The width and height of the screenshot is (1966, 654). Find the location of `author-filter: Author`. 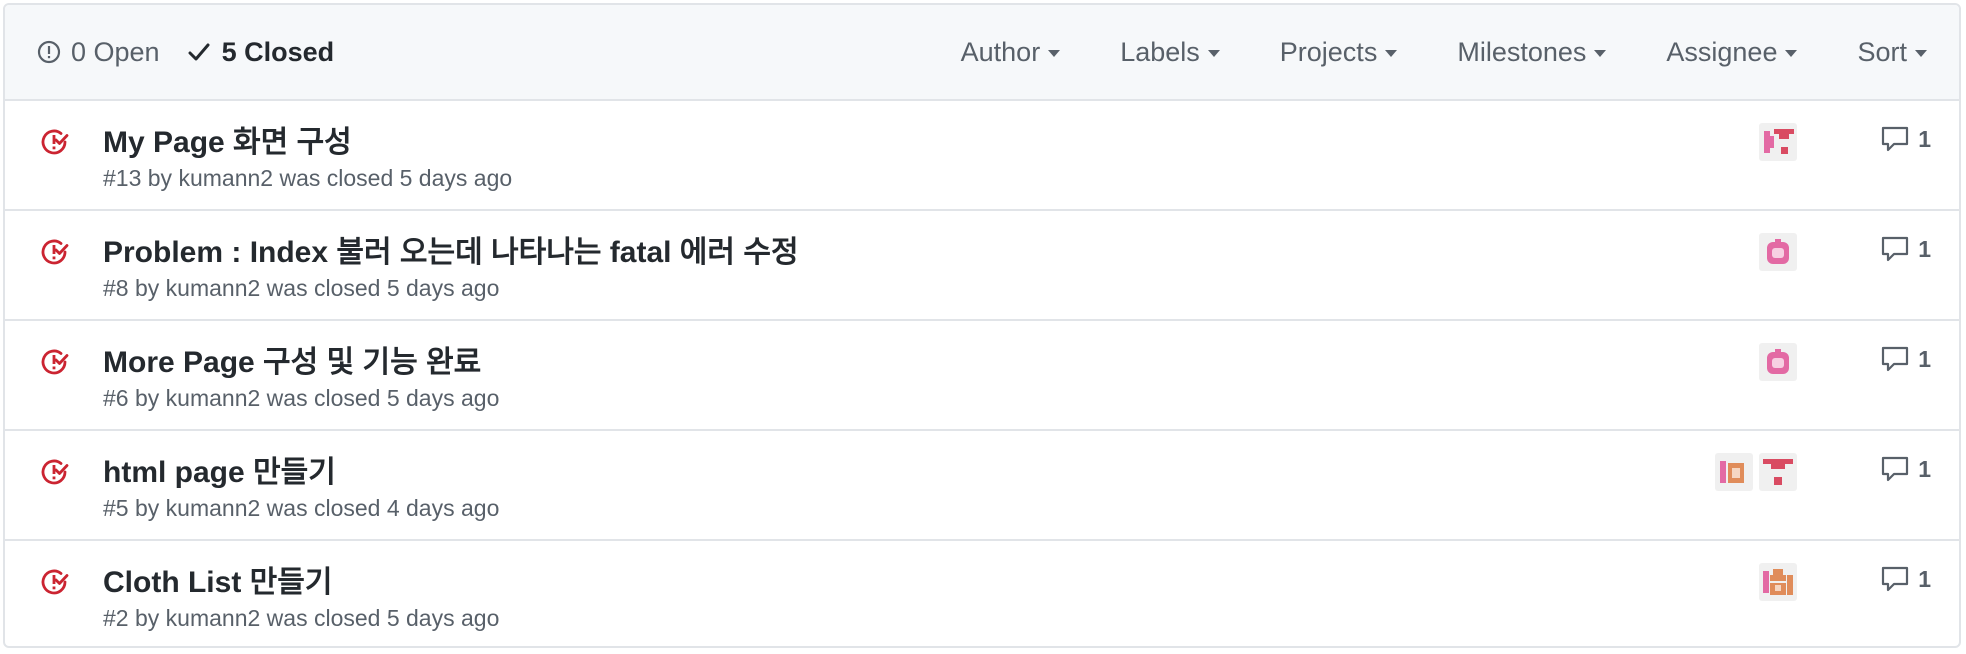

author-filter: Author is located at coordinates (1011, 52).